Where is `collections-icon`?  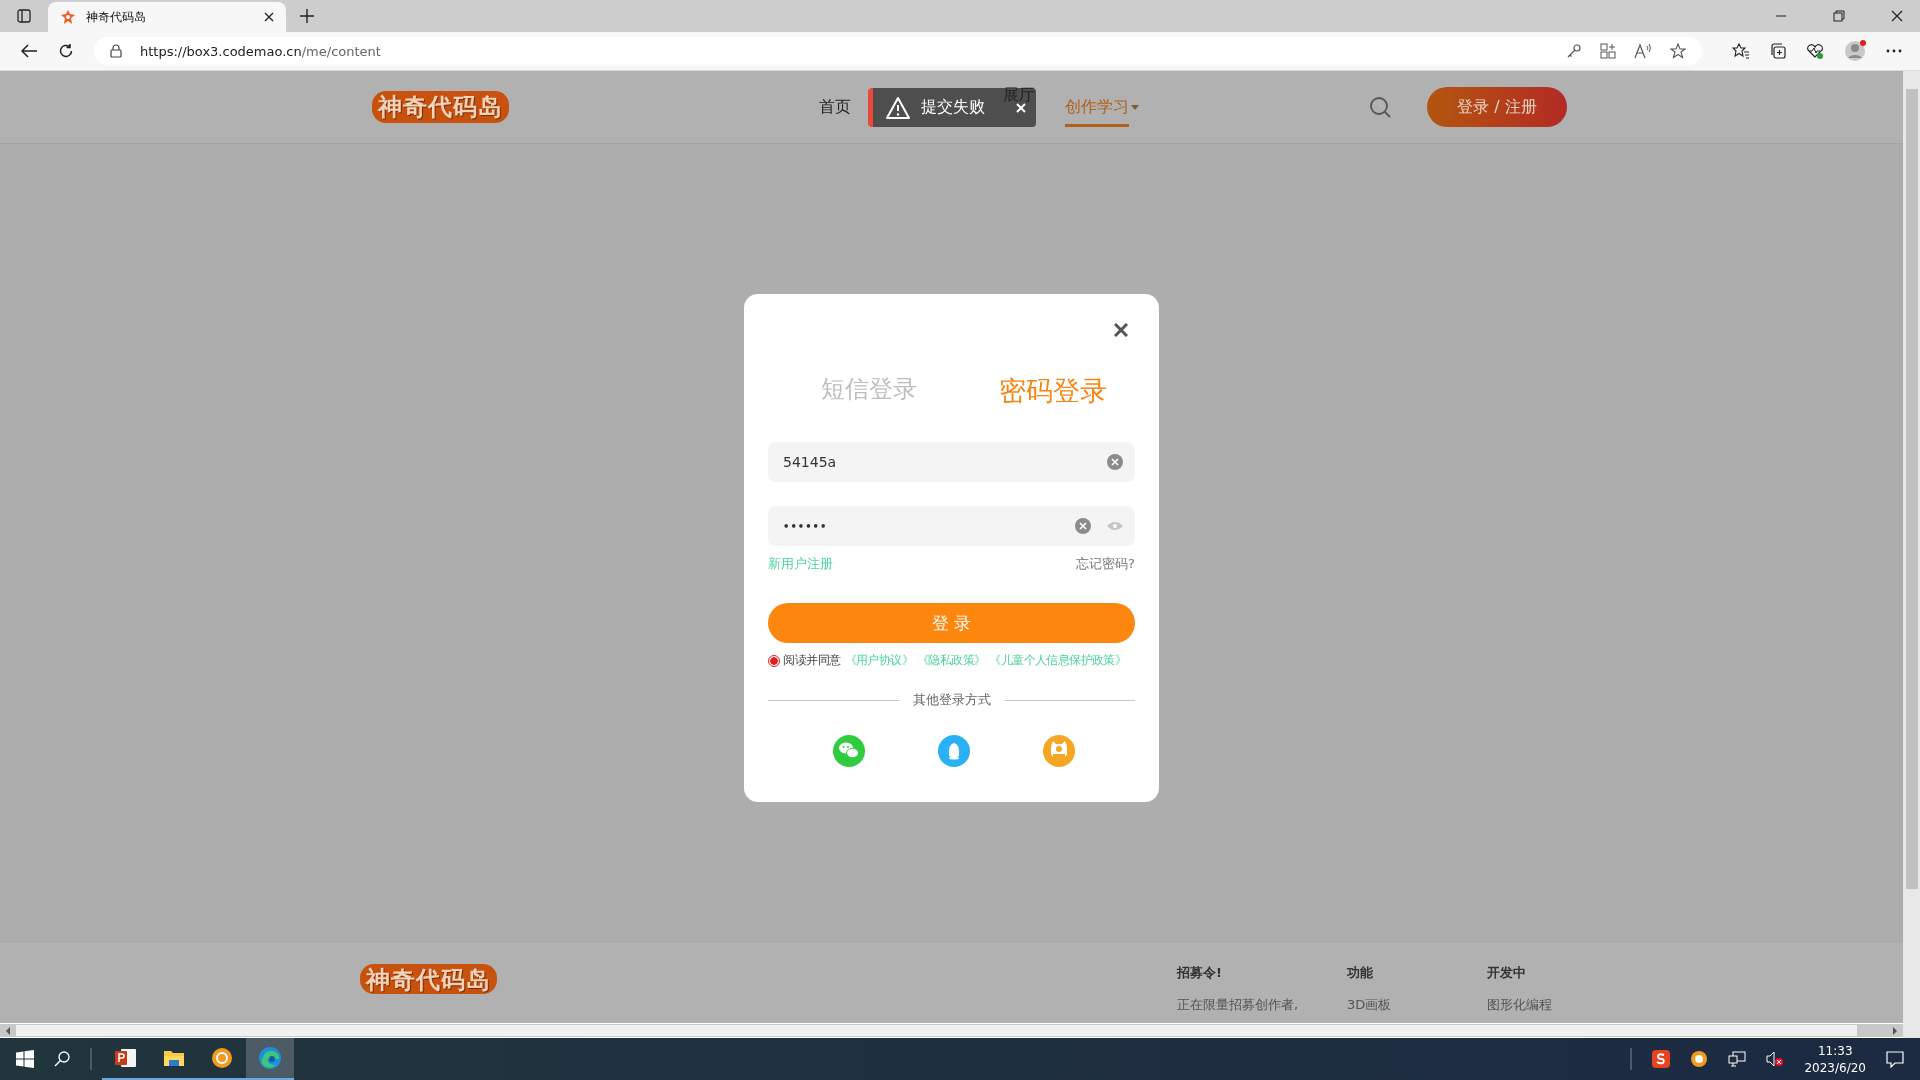 collections-icon is located at coordinates (1778, 51).